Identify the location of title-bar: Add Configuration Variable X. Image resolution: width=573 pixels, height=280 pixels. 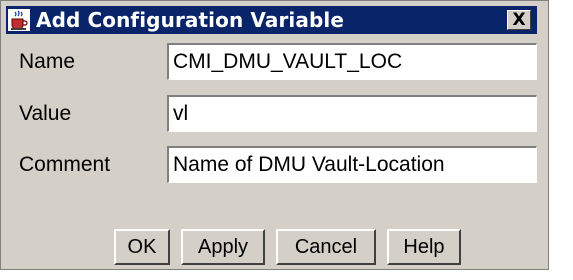
(271, 20).